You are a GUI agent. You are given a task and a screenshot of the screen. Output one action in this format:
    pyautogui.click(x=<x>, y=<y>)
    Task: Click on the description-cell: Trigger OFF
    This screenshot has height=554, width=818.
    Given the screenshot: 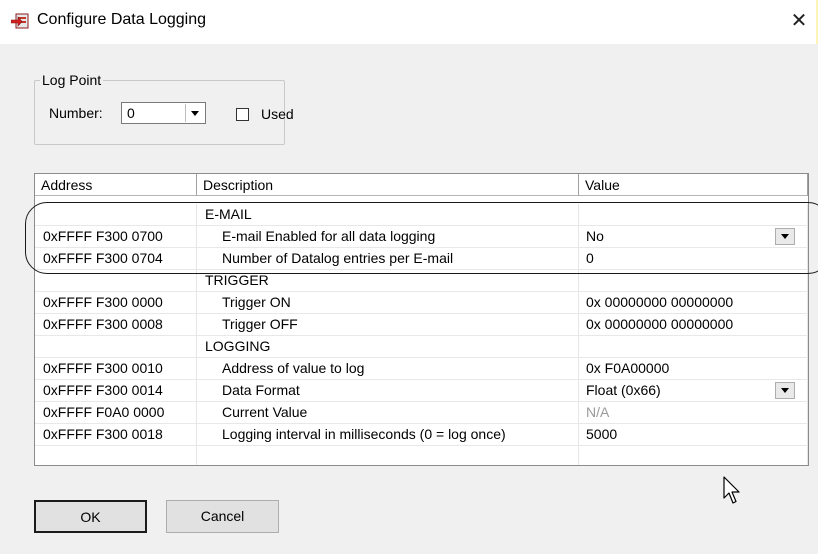 What is the action you would take?
    pyautogui.click(x=388, y=324)
    